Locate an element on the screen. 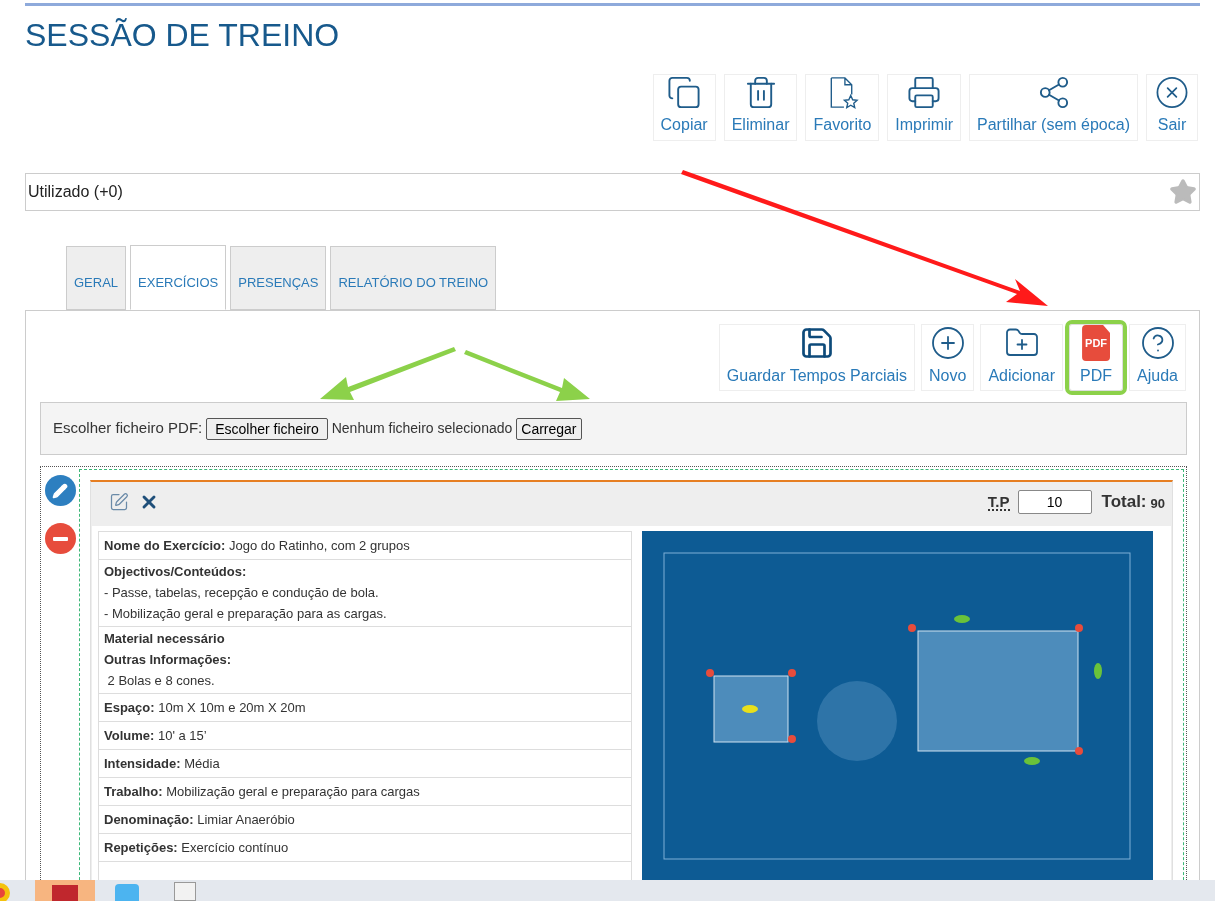 This screenshot has width=1215, height=901. field-text: 2 Bolas e 8 cones. is located at coordinates (161, 681).